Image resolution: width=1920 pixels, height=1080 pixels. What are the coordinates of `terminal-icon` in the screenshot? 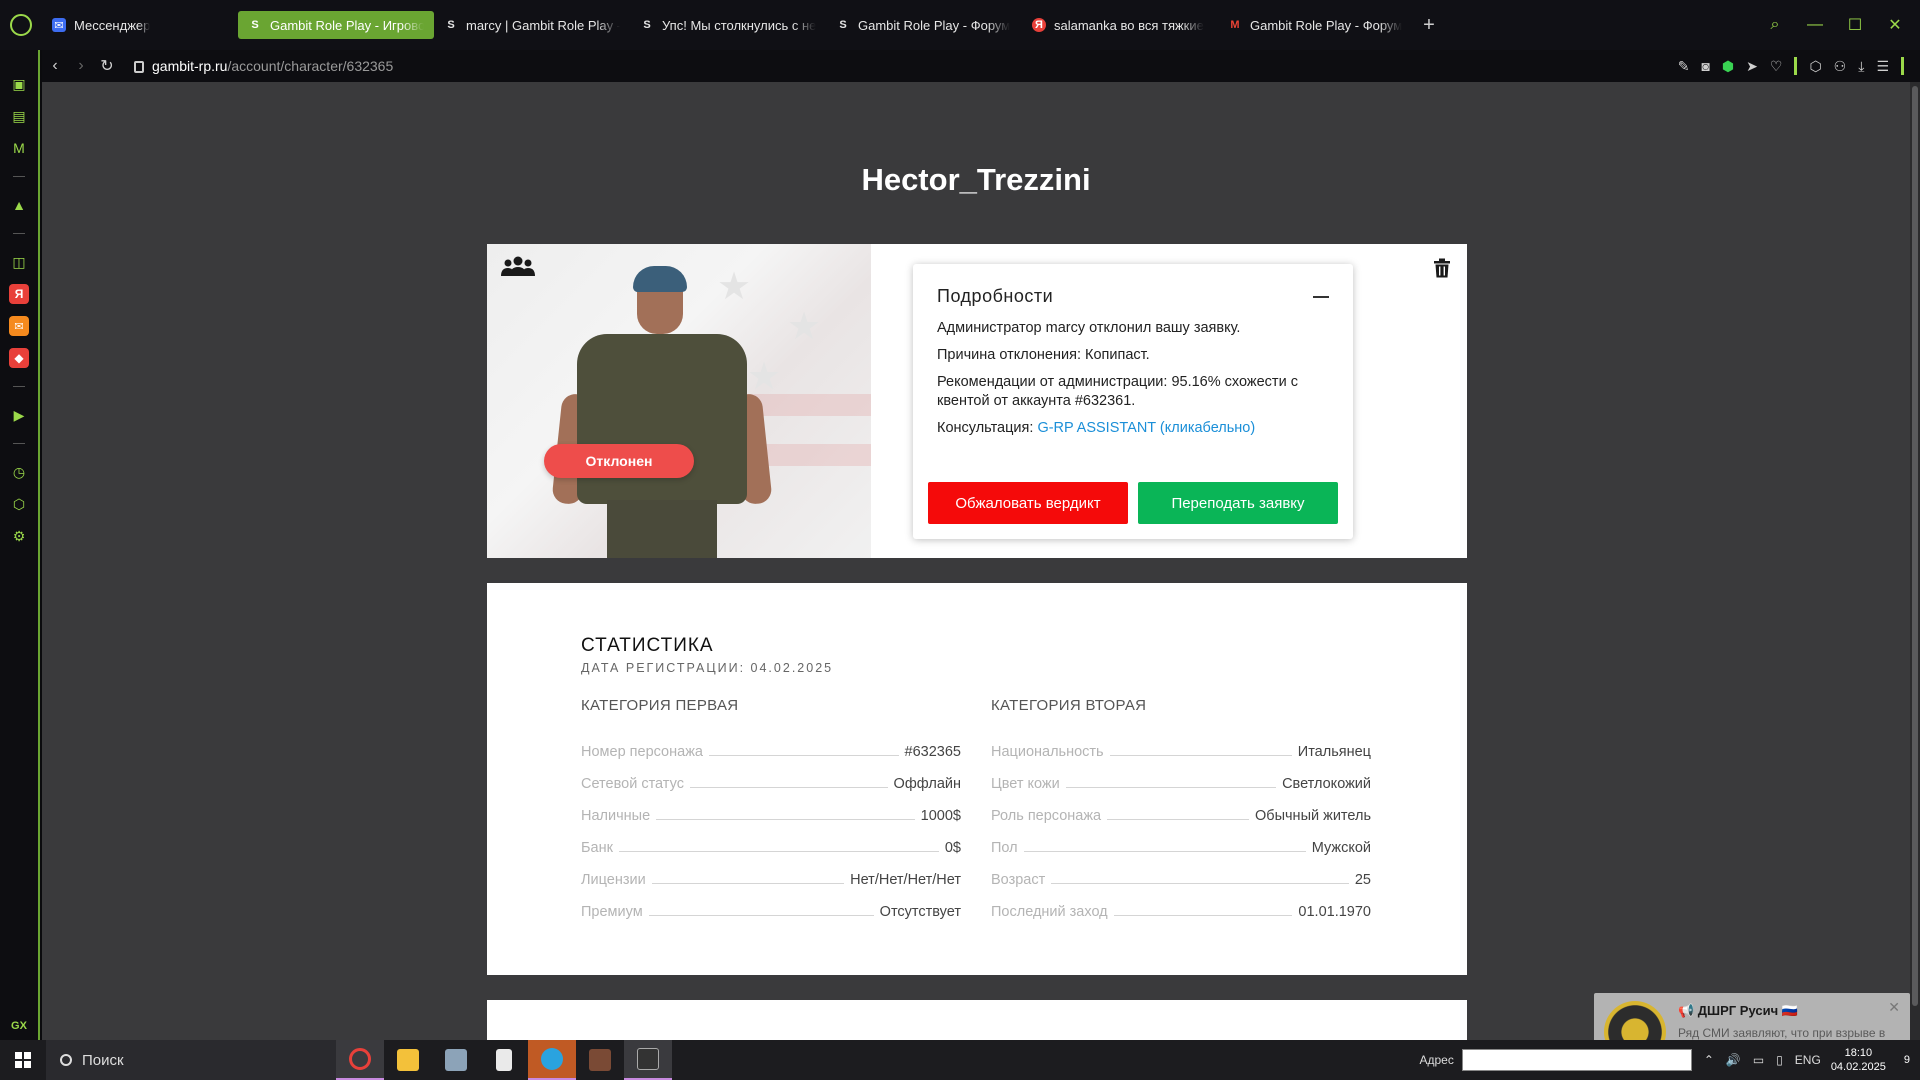 It's located at (648, 1059).